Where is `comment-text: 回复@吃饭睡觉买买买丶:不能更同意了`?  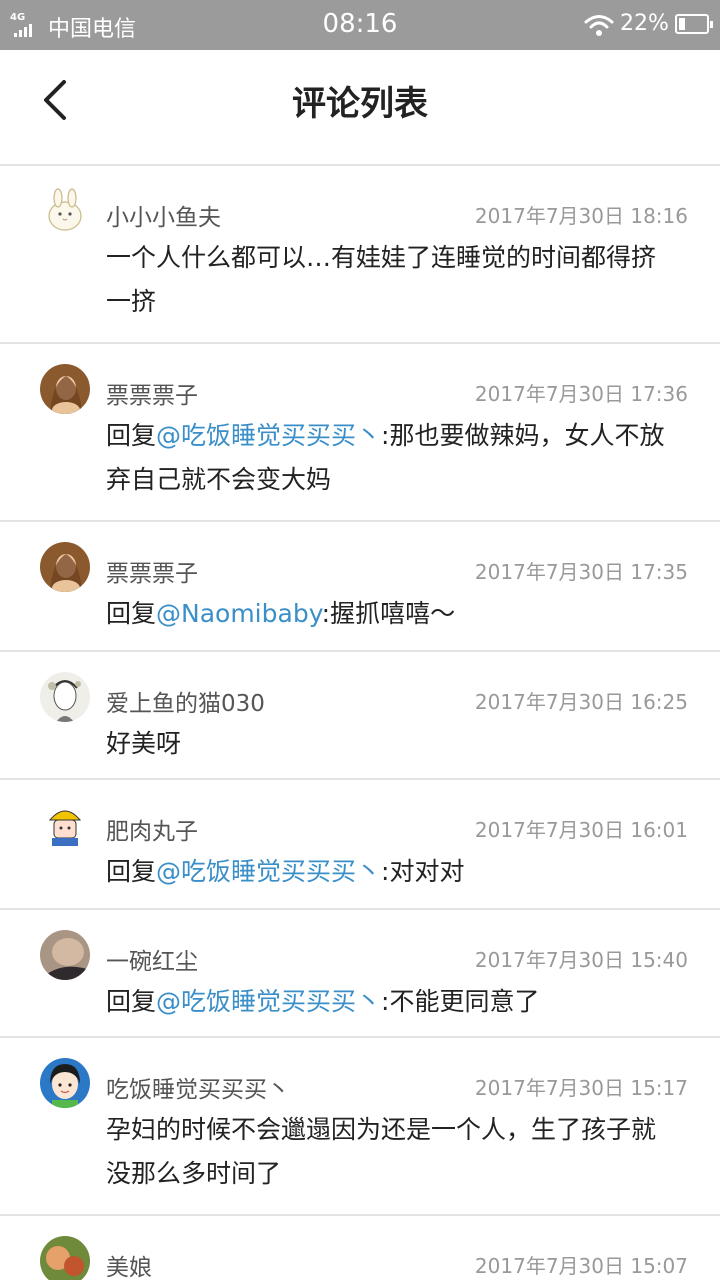 comment-text: 回复@吃饭睡觉买买买丶:不能更同意了 is located at coordinates (391, 1002).